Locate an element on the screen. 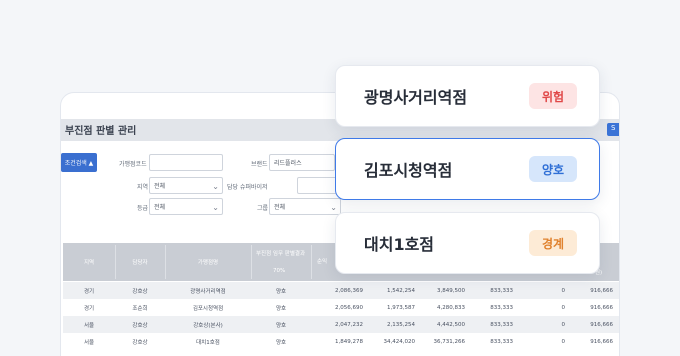 The height and width of the screenshot is (356, 680). header-manager: 담당자 is located at coordinates (140, 263).